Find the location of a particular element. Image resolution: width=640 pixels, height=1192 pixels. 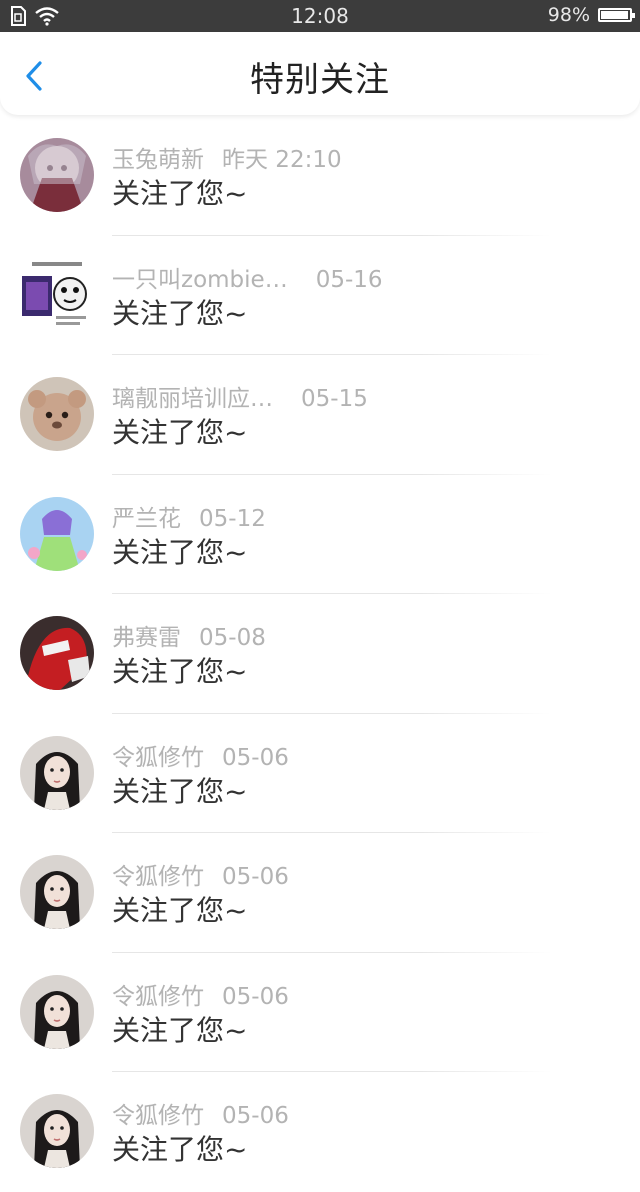

timestamp: 05-08 is located at coordinates (232, 638).